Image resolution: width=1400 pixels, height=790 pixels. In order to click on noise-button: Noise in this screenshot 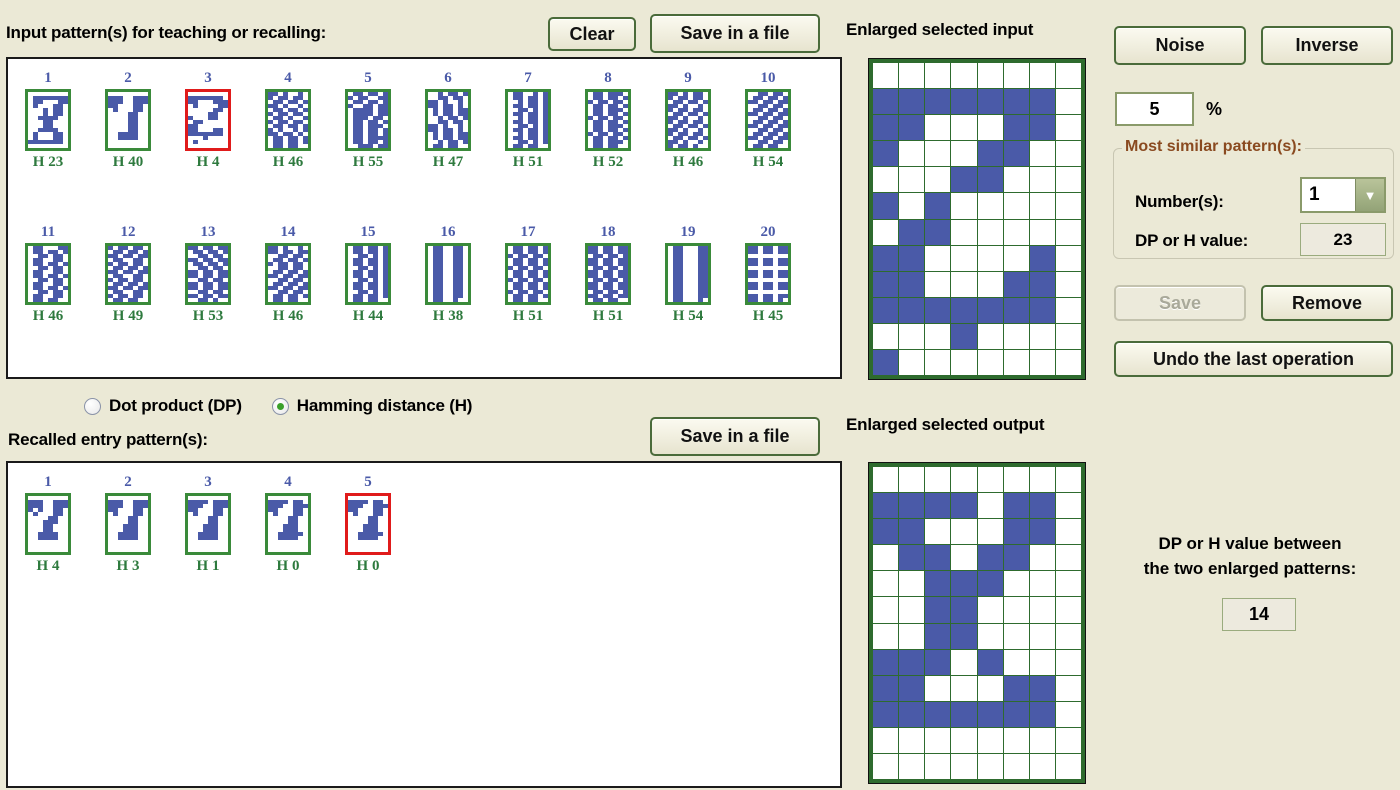, I will do `click(1180, 45)`.